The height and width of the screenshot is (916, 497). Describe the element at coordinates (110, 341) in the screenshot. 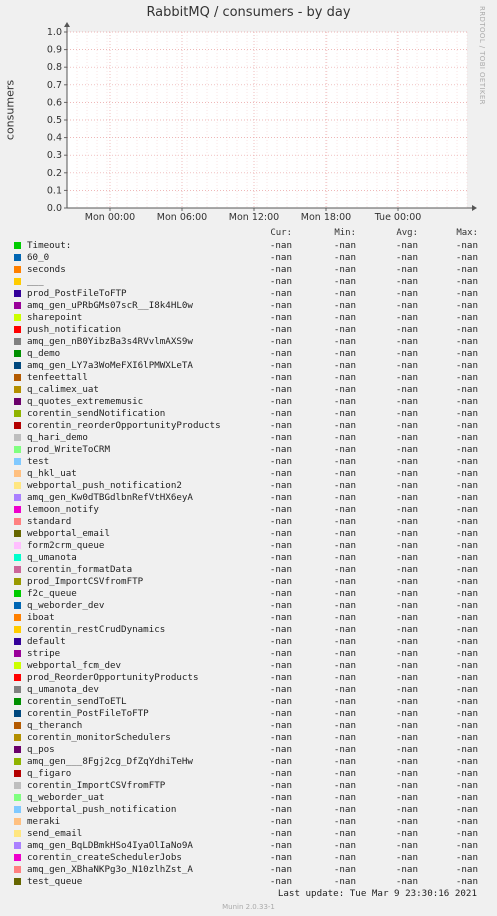

I see `legend-series-name: amq_gen_nB0YibzBa3s4RVvlmAXS9w` at that location.